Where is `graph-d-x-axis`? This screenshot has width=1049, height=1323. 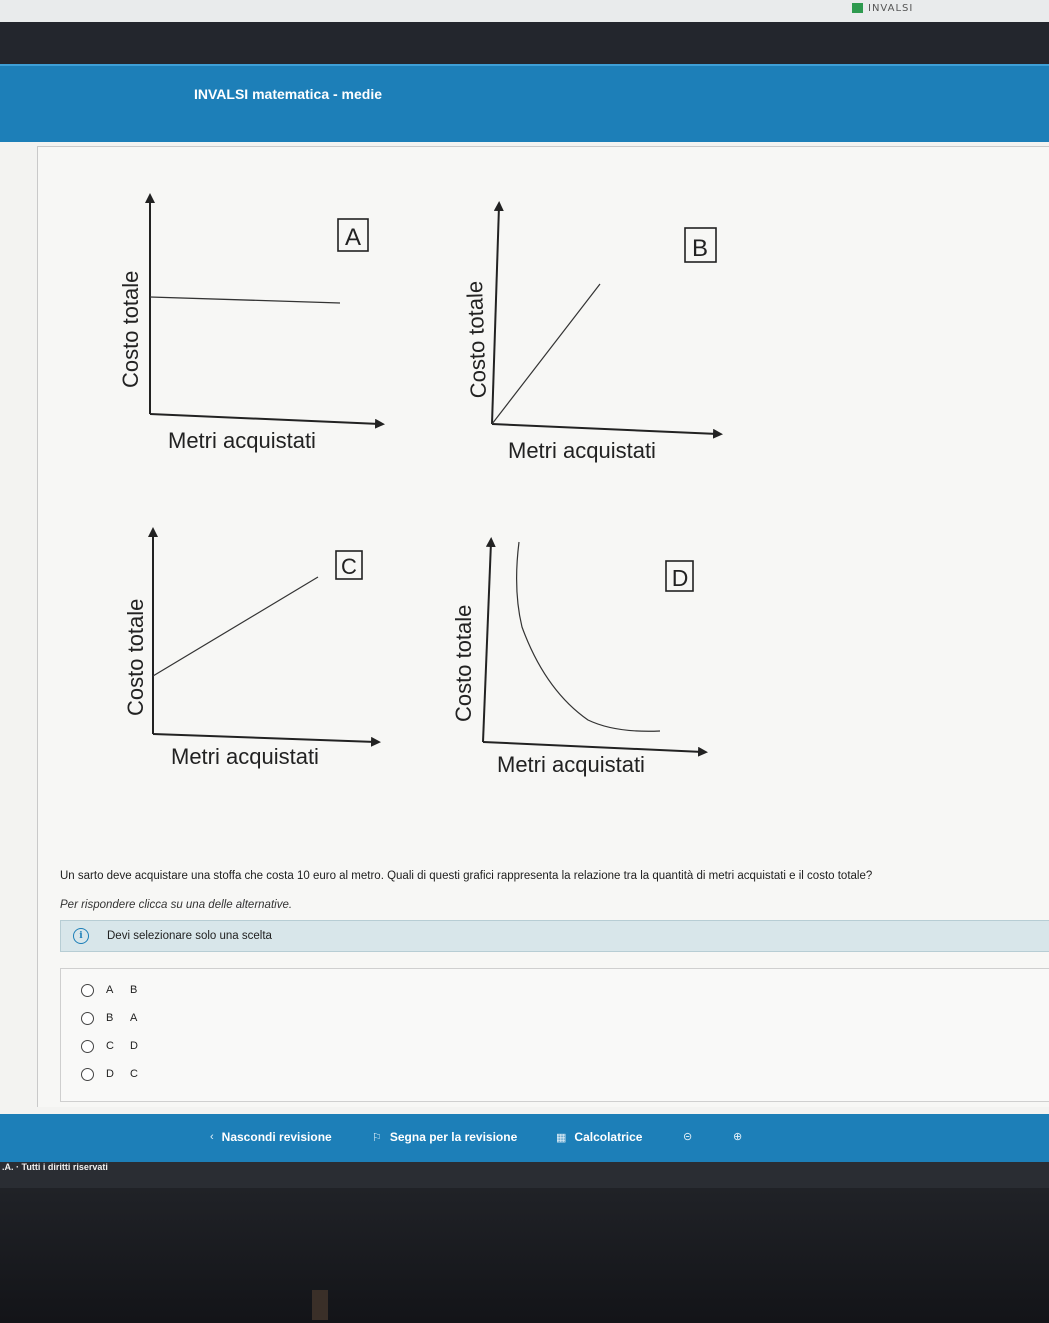
graph-d-x-axis is located at coordinates (595, 749).